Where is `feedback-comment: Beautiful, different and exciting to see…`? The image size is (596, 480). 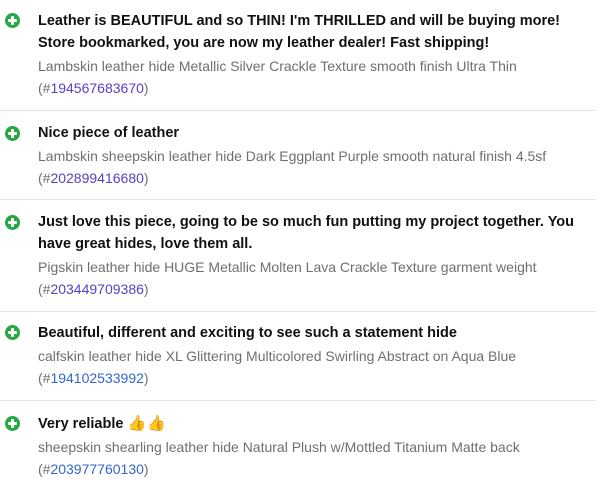 feedback-comment: Beautiful, different and exciting to see… is located at coordinates (247, 333).